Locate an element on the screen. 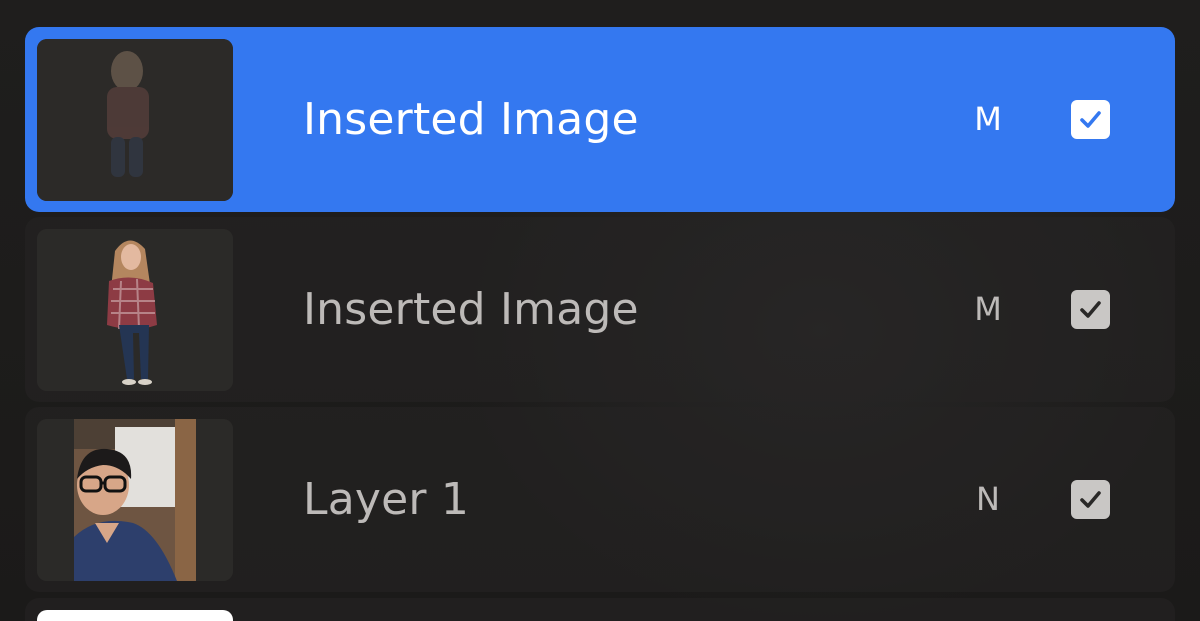 This screenshot has width=1200, height=621. layer-name: Layer 1 is located at coordinates (386, 499).